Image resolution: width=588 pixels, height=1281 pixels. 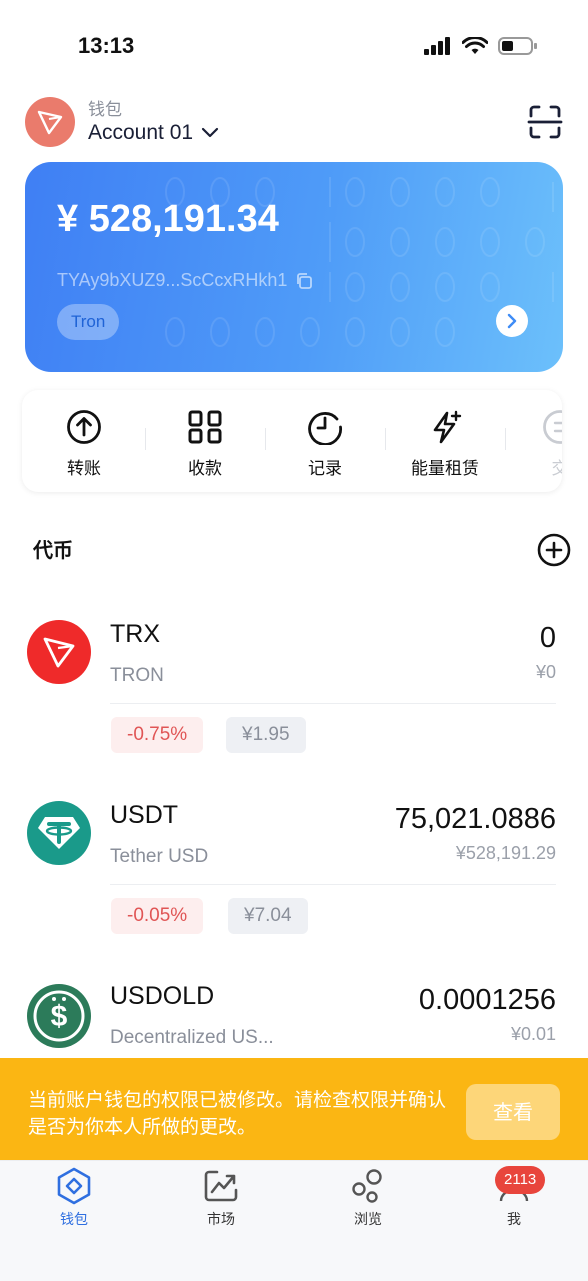 I want to click on account-name: Account 01, so click(x=141, y=132).